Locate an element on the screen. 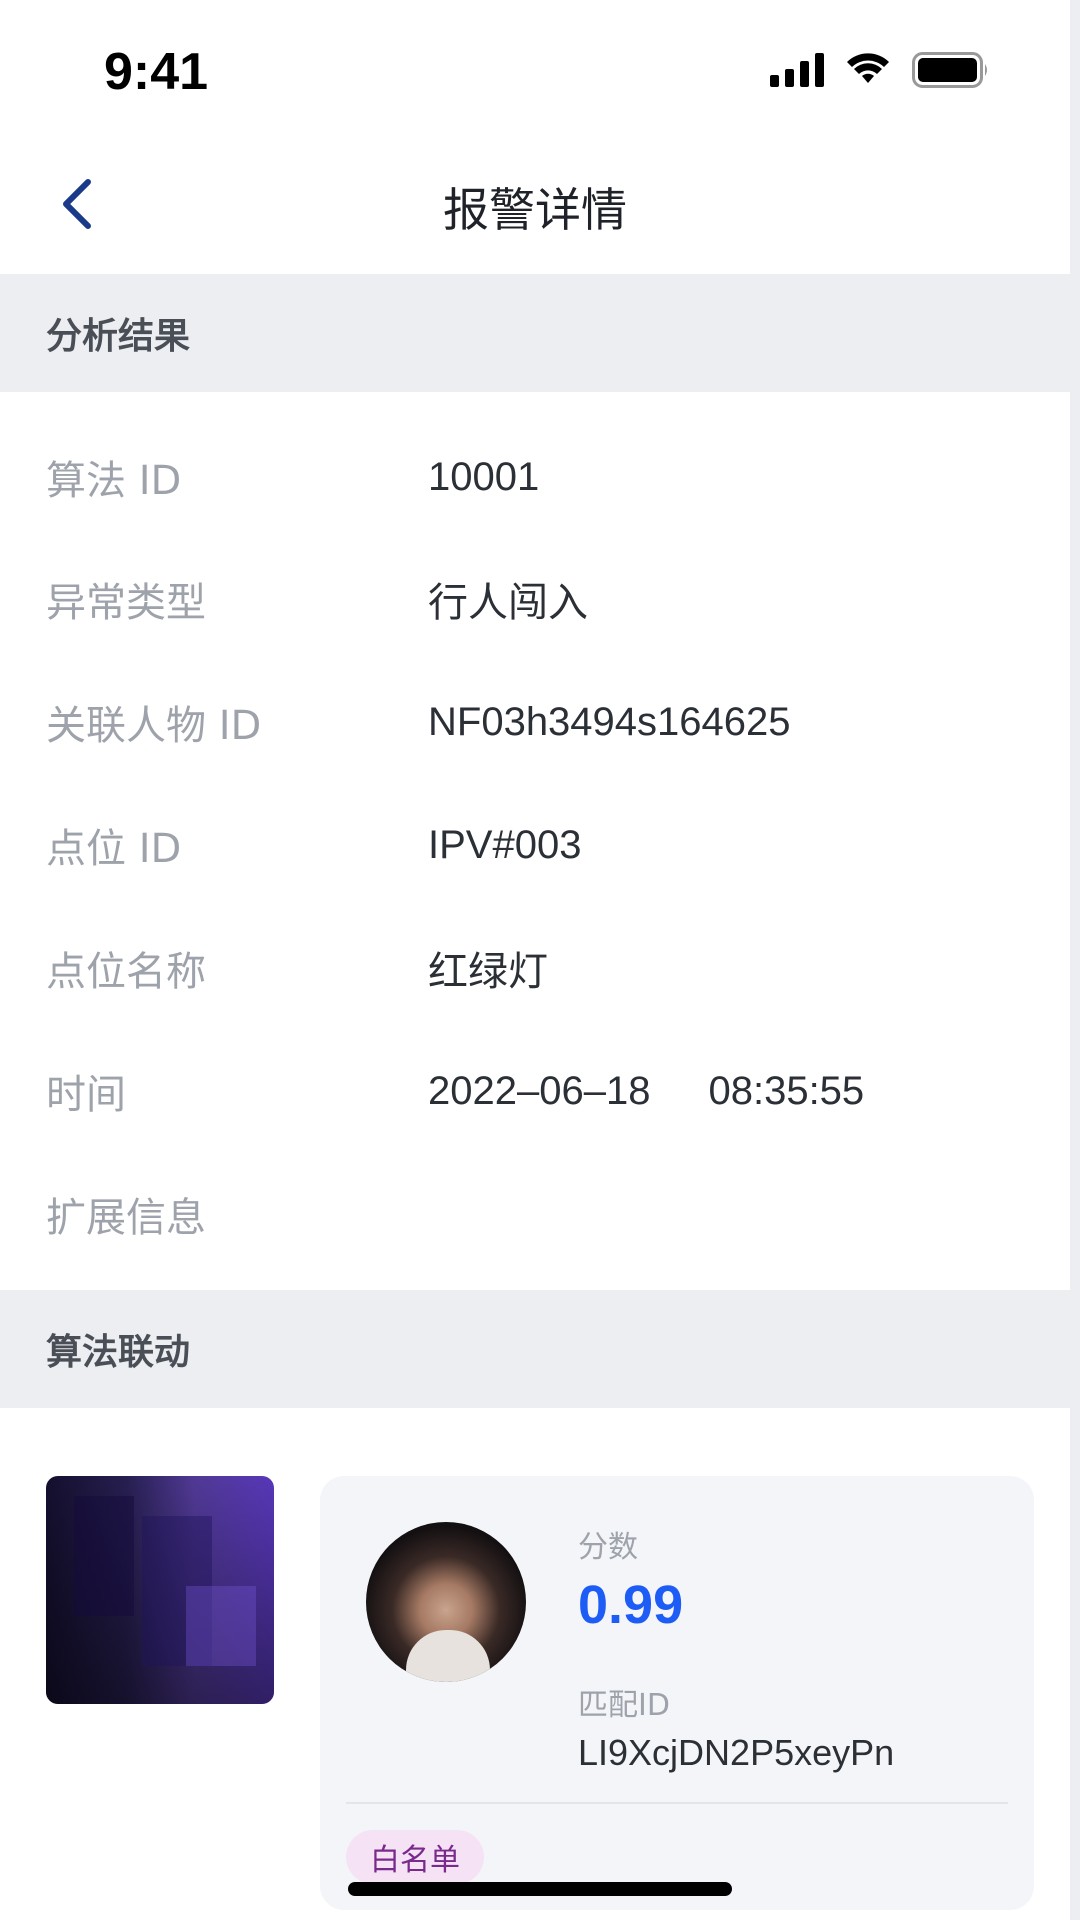 The image size is (1080, 1920). detail-row-time: 时间 2022–06–18 08:35:55 is located at coordinates (540, 1091).